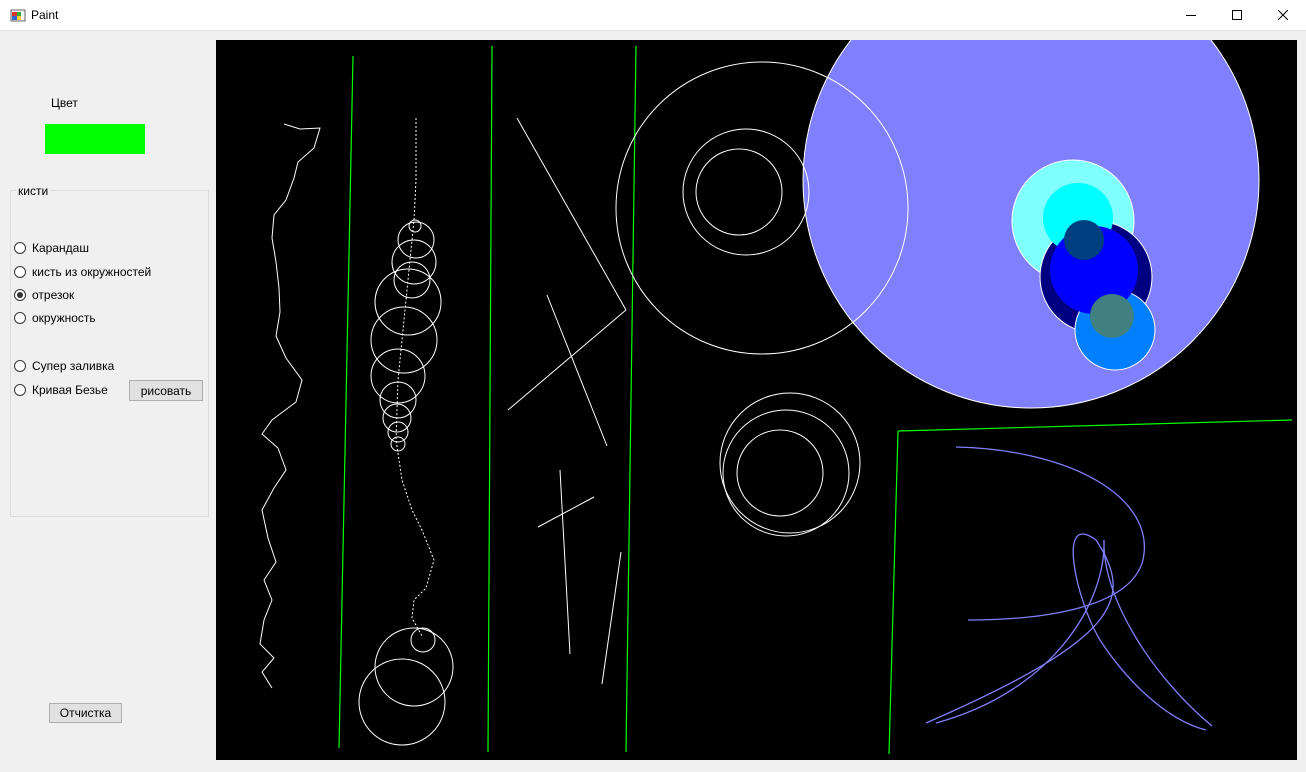 Image resolution: width=1306 pixels, height=772 pixels. I want to click on radio-label: Кривая Безье, so click(70, 390).